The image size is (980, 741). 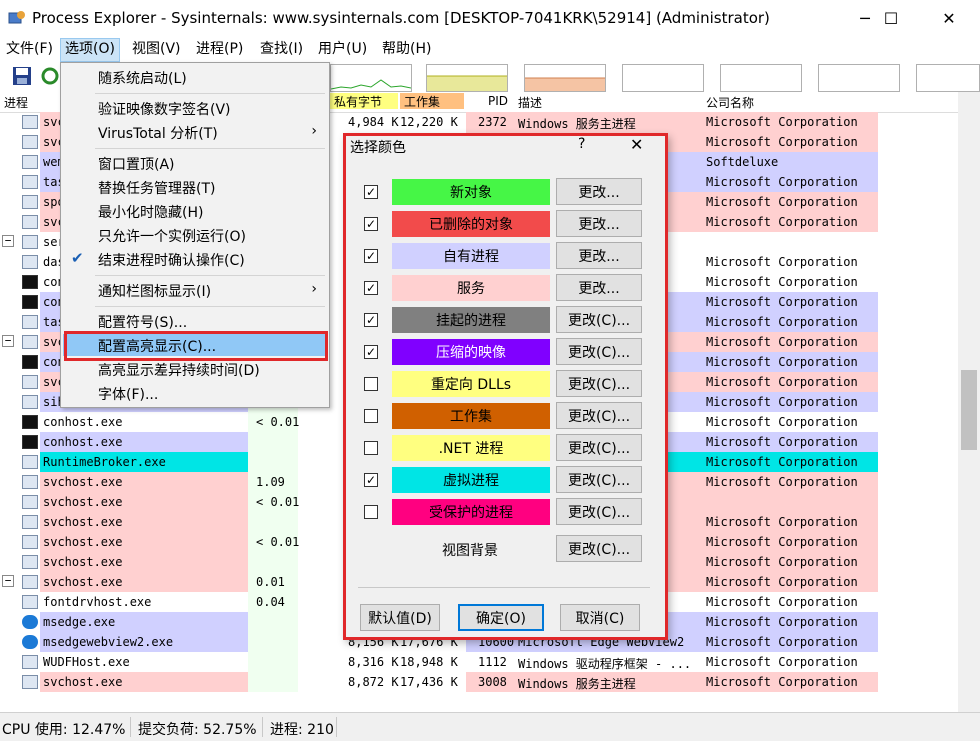 What do you see at coordinates (373, 662) in the screenshot?
I see `process-private-bytes: 8,316 K` at bounding box center [373, 662].